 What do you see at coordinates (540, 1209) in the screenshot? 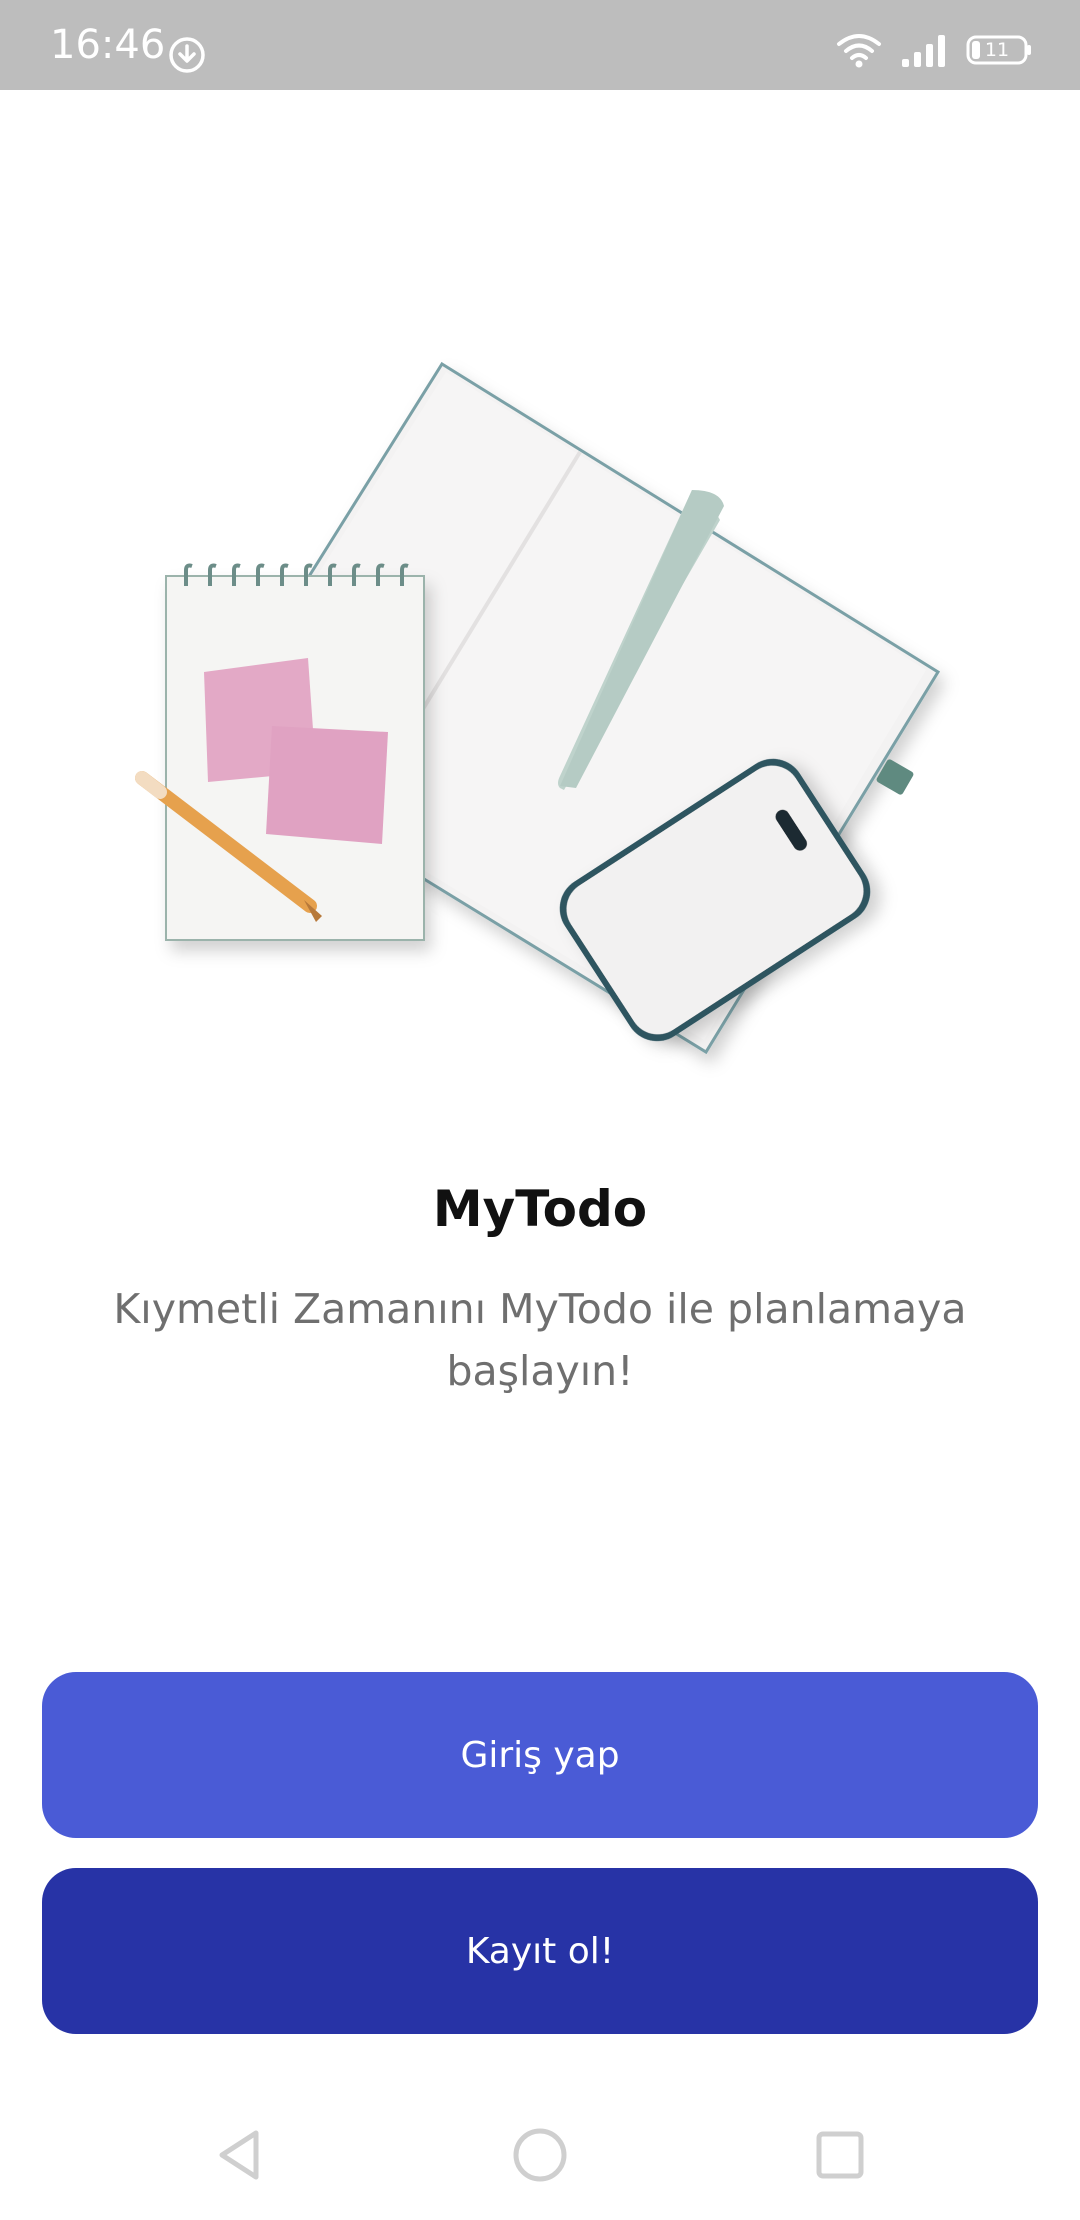
I see `app-title: MyTodo` at bounding box center [540, 1209].